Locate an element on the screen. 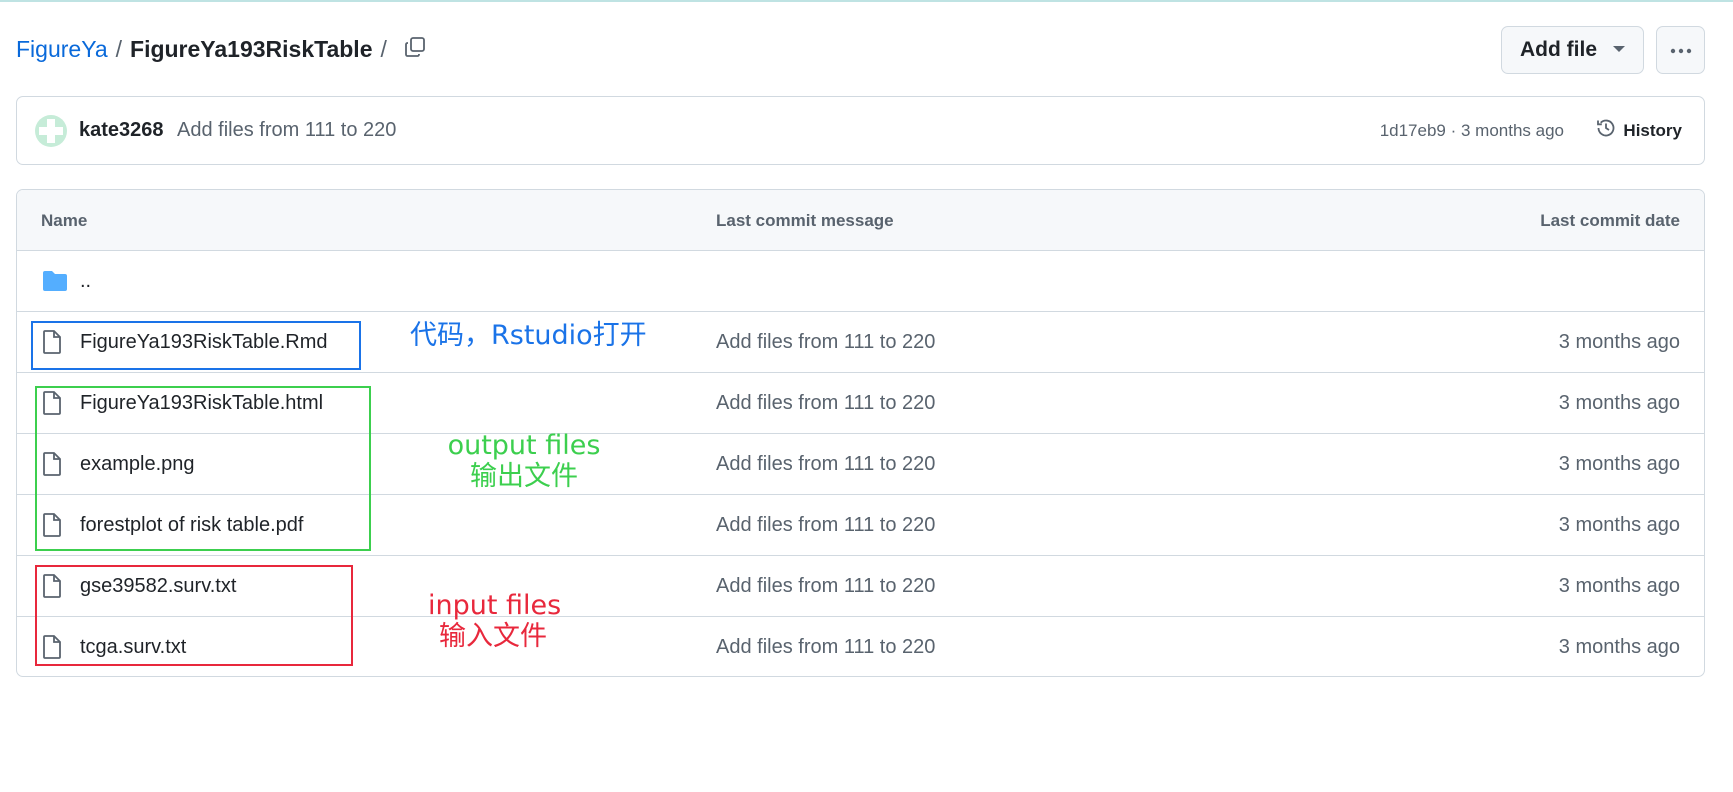  breadcrumb-current-folder: FigureYa193RiskTable is located at coordinates (251, 49).